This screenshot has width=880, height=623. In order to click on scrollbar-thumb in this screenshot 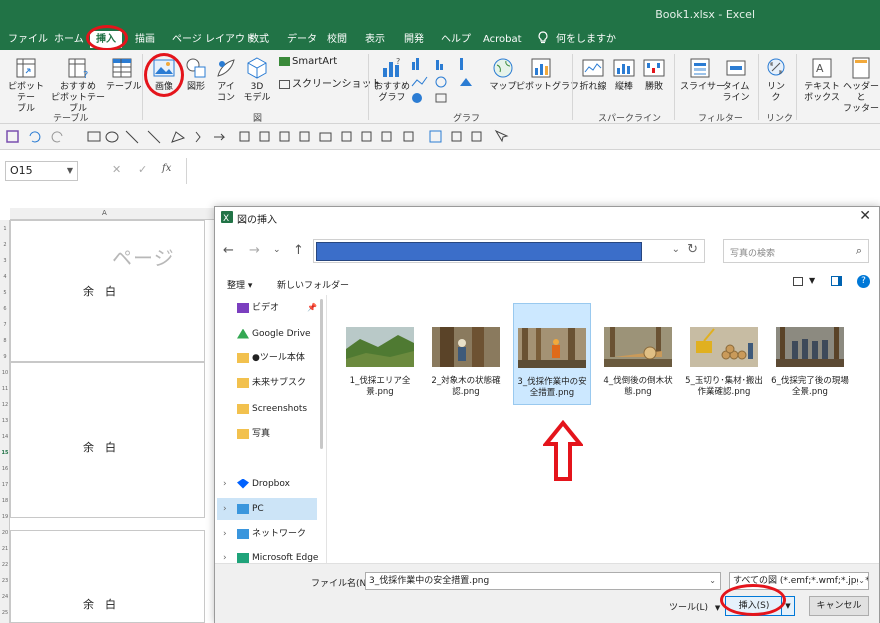, I will do `click(321, 374)`.